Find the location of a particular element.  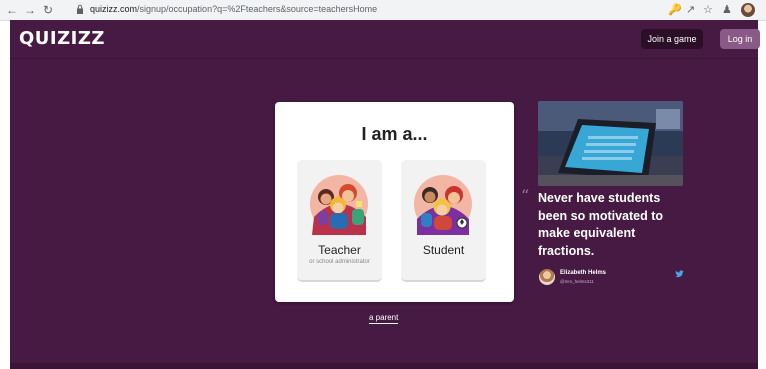

student-illustration-icon is located at coordinates (443, 205).